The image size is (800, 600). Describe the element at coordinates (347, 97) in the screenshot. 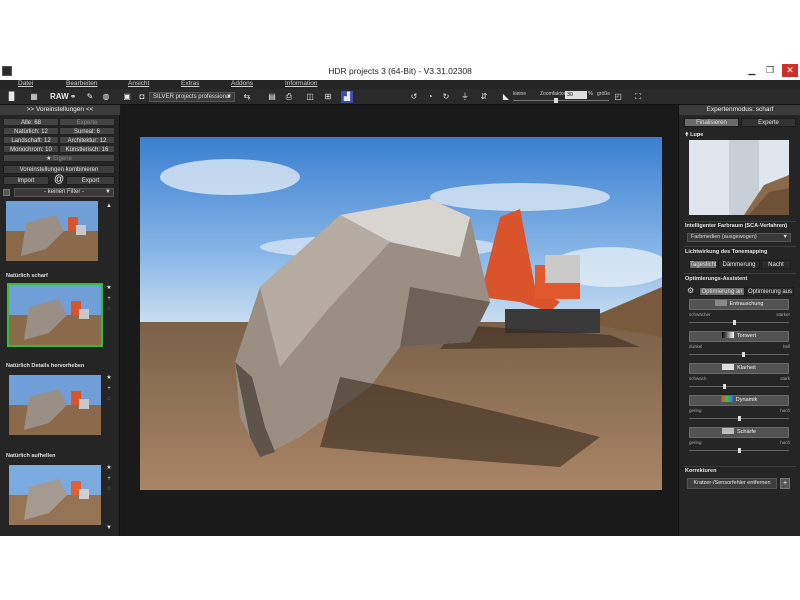

I see `histogram-icon: ▟` at that location.